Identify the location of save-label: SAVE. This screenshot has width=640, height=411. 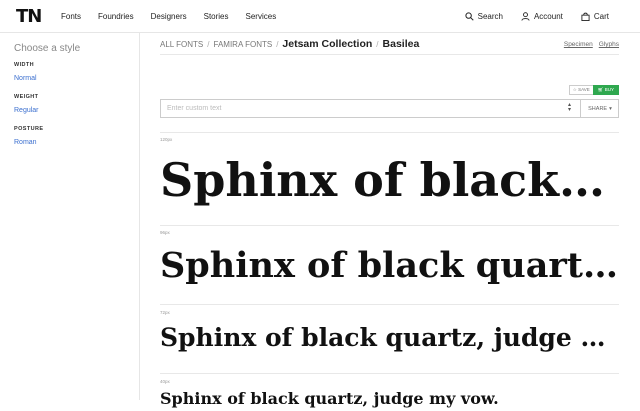
(584, 89).